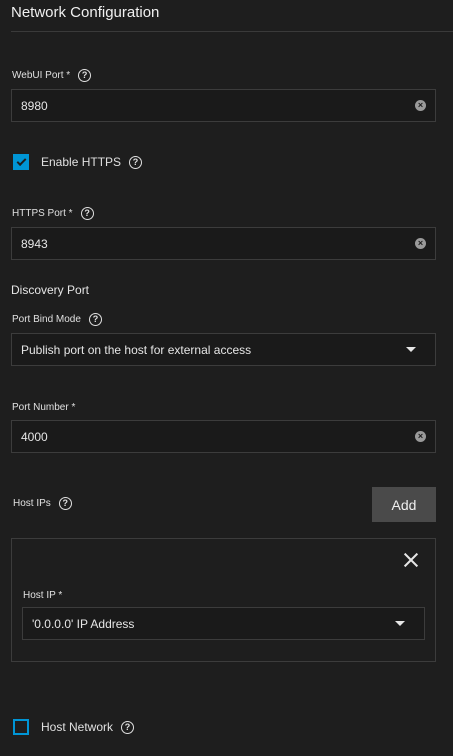 This screenshot has height=756, width=453. I want to click on port-number-label: Port Number *, so click(44, 407).